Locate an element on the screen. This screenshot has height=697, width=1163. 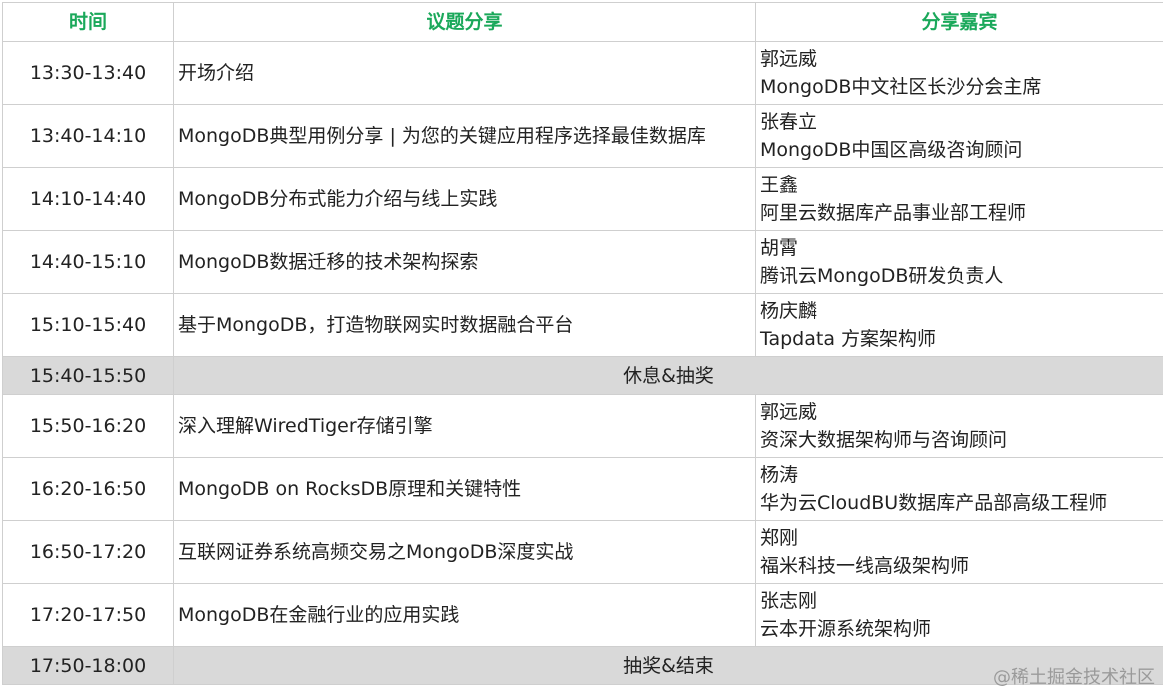
session-topic: 深入理解WiredTiger存储引擎 is located at coordinates (464, 426).